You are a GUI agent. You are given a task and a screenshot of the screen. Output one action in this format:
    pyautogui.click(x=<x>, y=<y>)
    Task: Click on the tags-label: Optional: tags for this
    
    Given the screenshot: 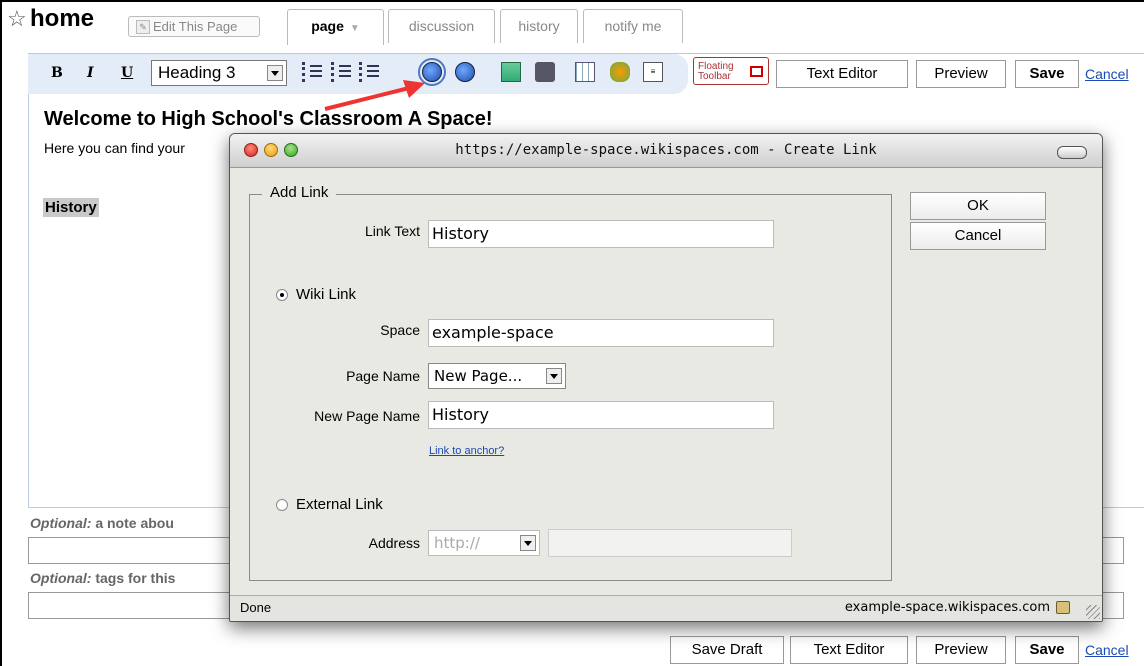 What is the action you would take?
    pyautogui.click(x=102, y=578)
    